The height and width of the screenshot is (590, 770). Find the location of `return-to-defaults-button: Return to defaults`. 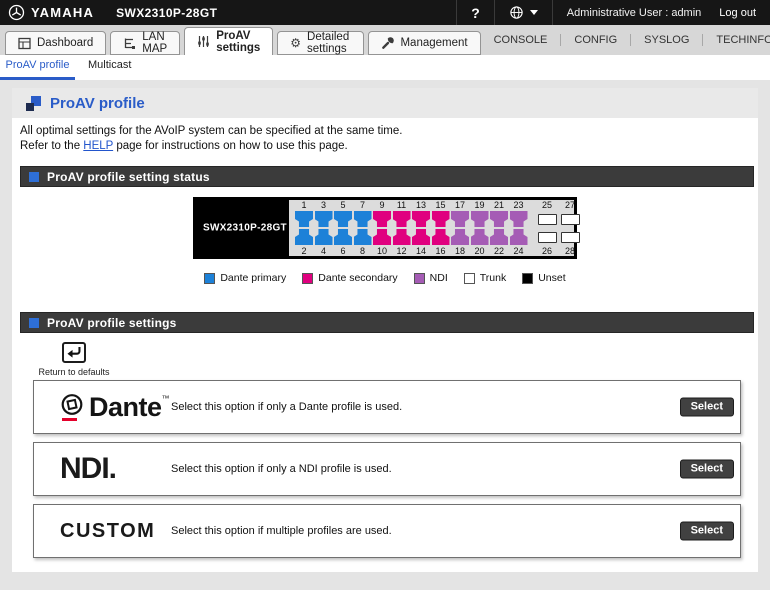

return-to-defaults-button: Return to defaults is located at coordinates (74, 359).